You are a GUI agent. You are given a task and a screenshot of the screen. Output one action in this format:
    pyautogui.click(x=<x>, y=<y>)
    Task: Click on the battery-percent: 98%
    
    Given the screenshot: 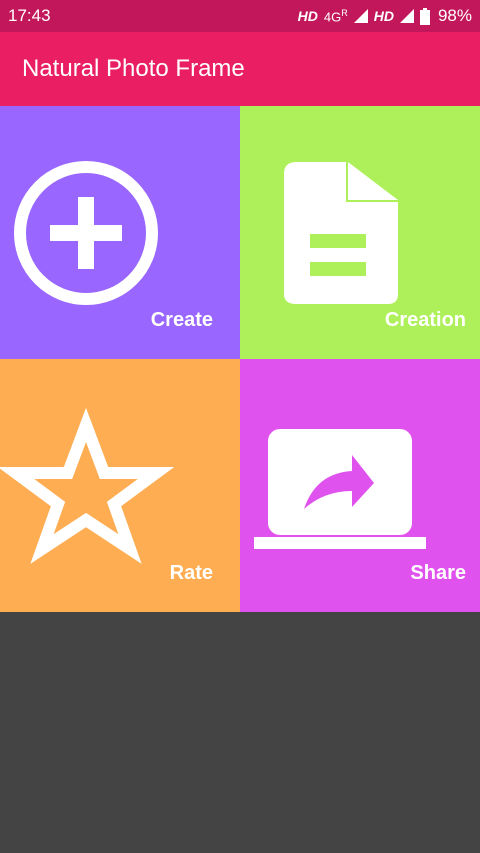 What is the action you would take?
    pyautogui.click(x=454, y=15)
    